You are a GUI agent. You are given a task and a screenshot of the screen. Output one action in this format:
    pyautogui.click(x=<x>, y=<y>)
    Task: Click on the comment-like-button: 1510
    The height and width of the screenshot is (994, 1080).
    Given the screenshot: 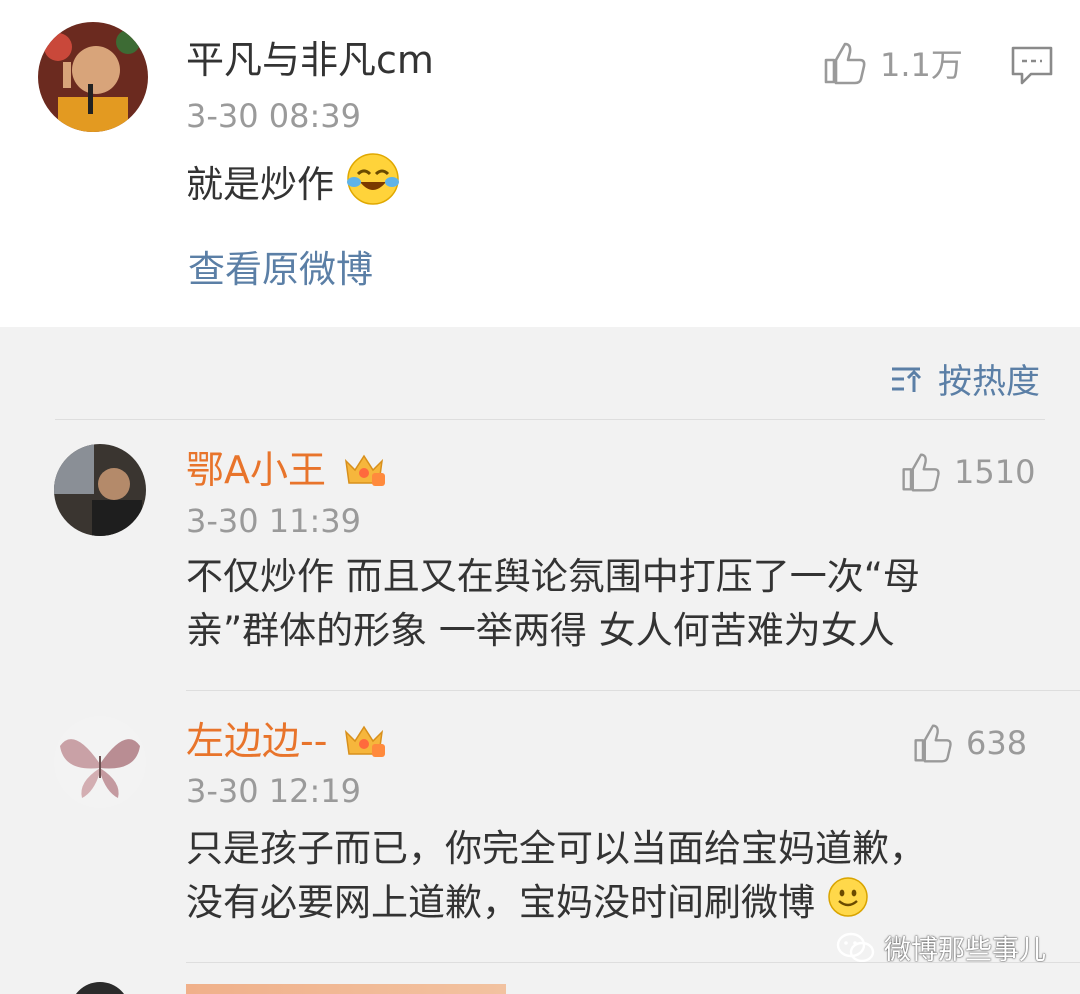 What is the action you would take?
    pyautogui.click(x=967, y=472)
    